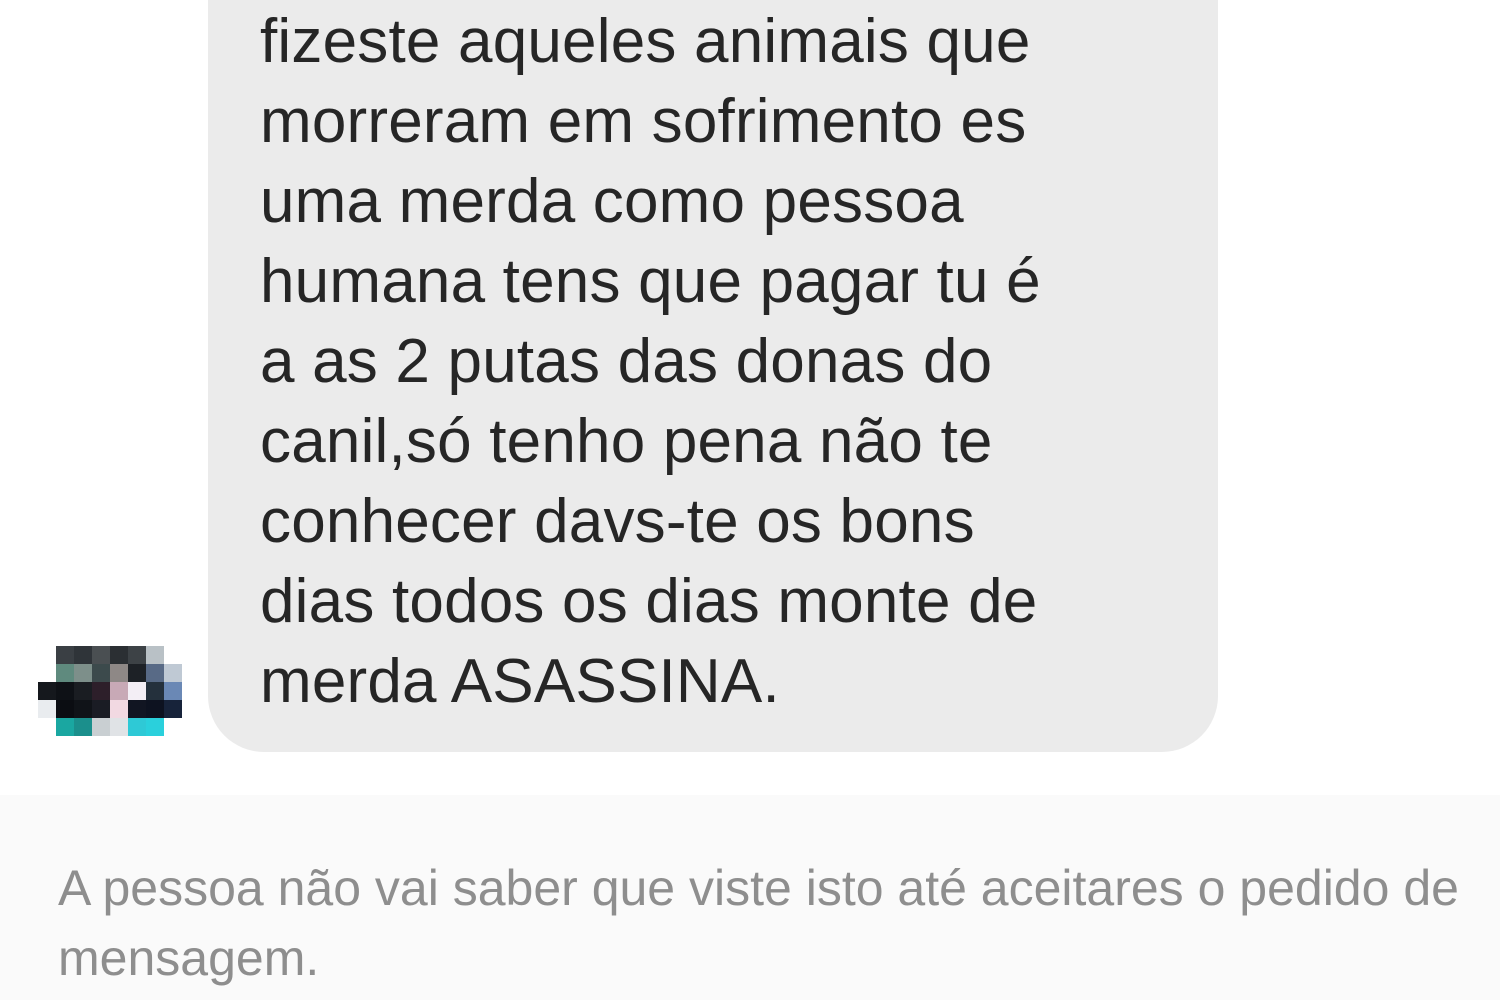 The height and width of the screenshot is (1000, 1500). Describe the element at coordinates (612, 201) in the screenshot. I see `message-line: uma merda como pessoa` at that location.